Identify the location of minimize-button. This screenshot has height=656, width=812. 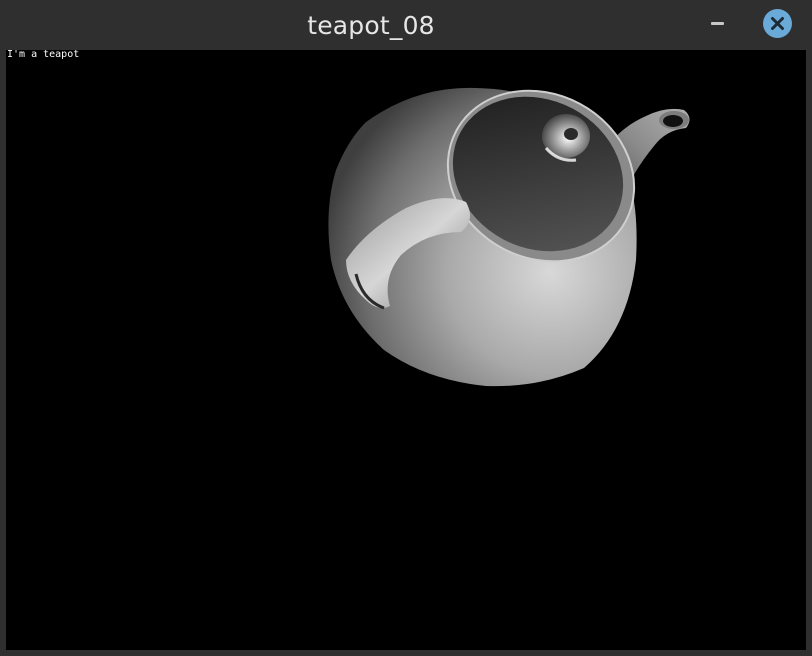
(718, 24).